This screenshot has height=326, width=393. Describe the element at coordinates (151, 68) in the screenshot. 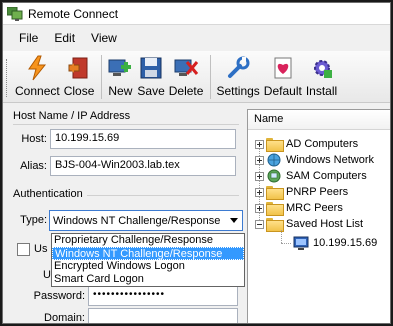

I see `floppy-disk-icon` at that location.